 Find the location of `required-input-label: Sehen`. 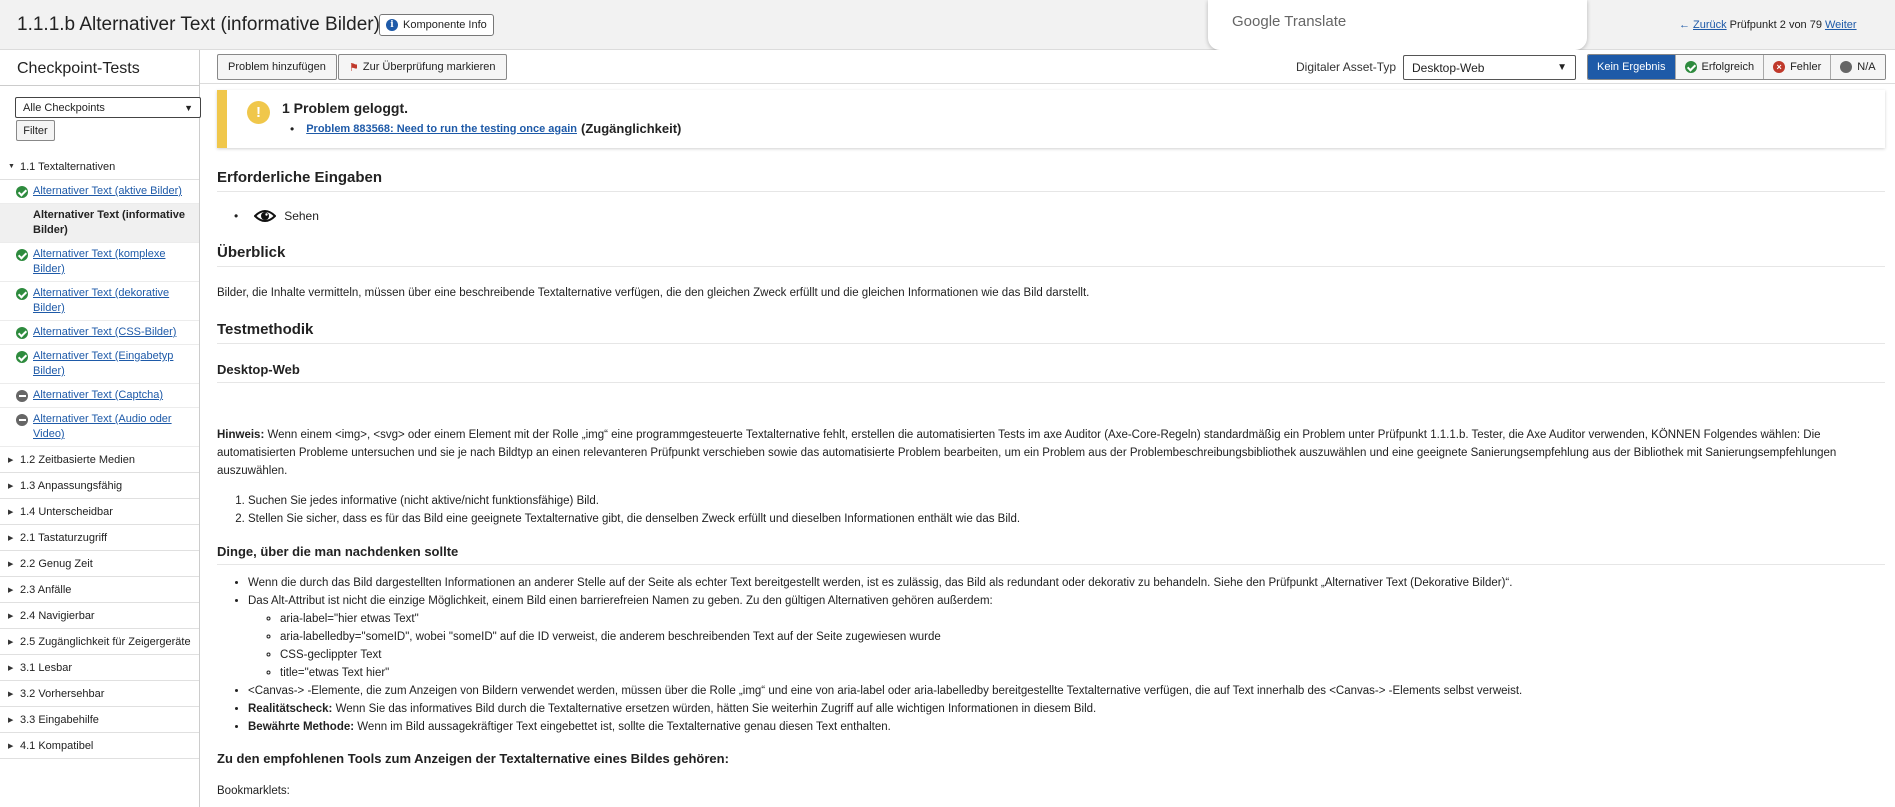

required-input-label: Sehen is located at coordinates (301, 216).